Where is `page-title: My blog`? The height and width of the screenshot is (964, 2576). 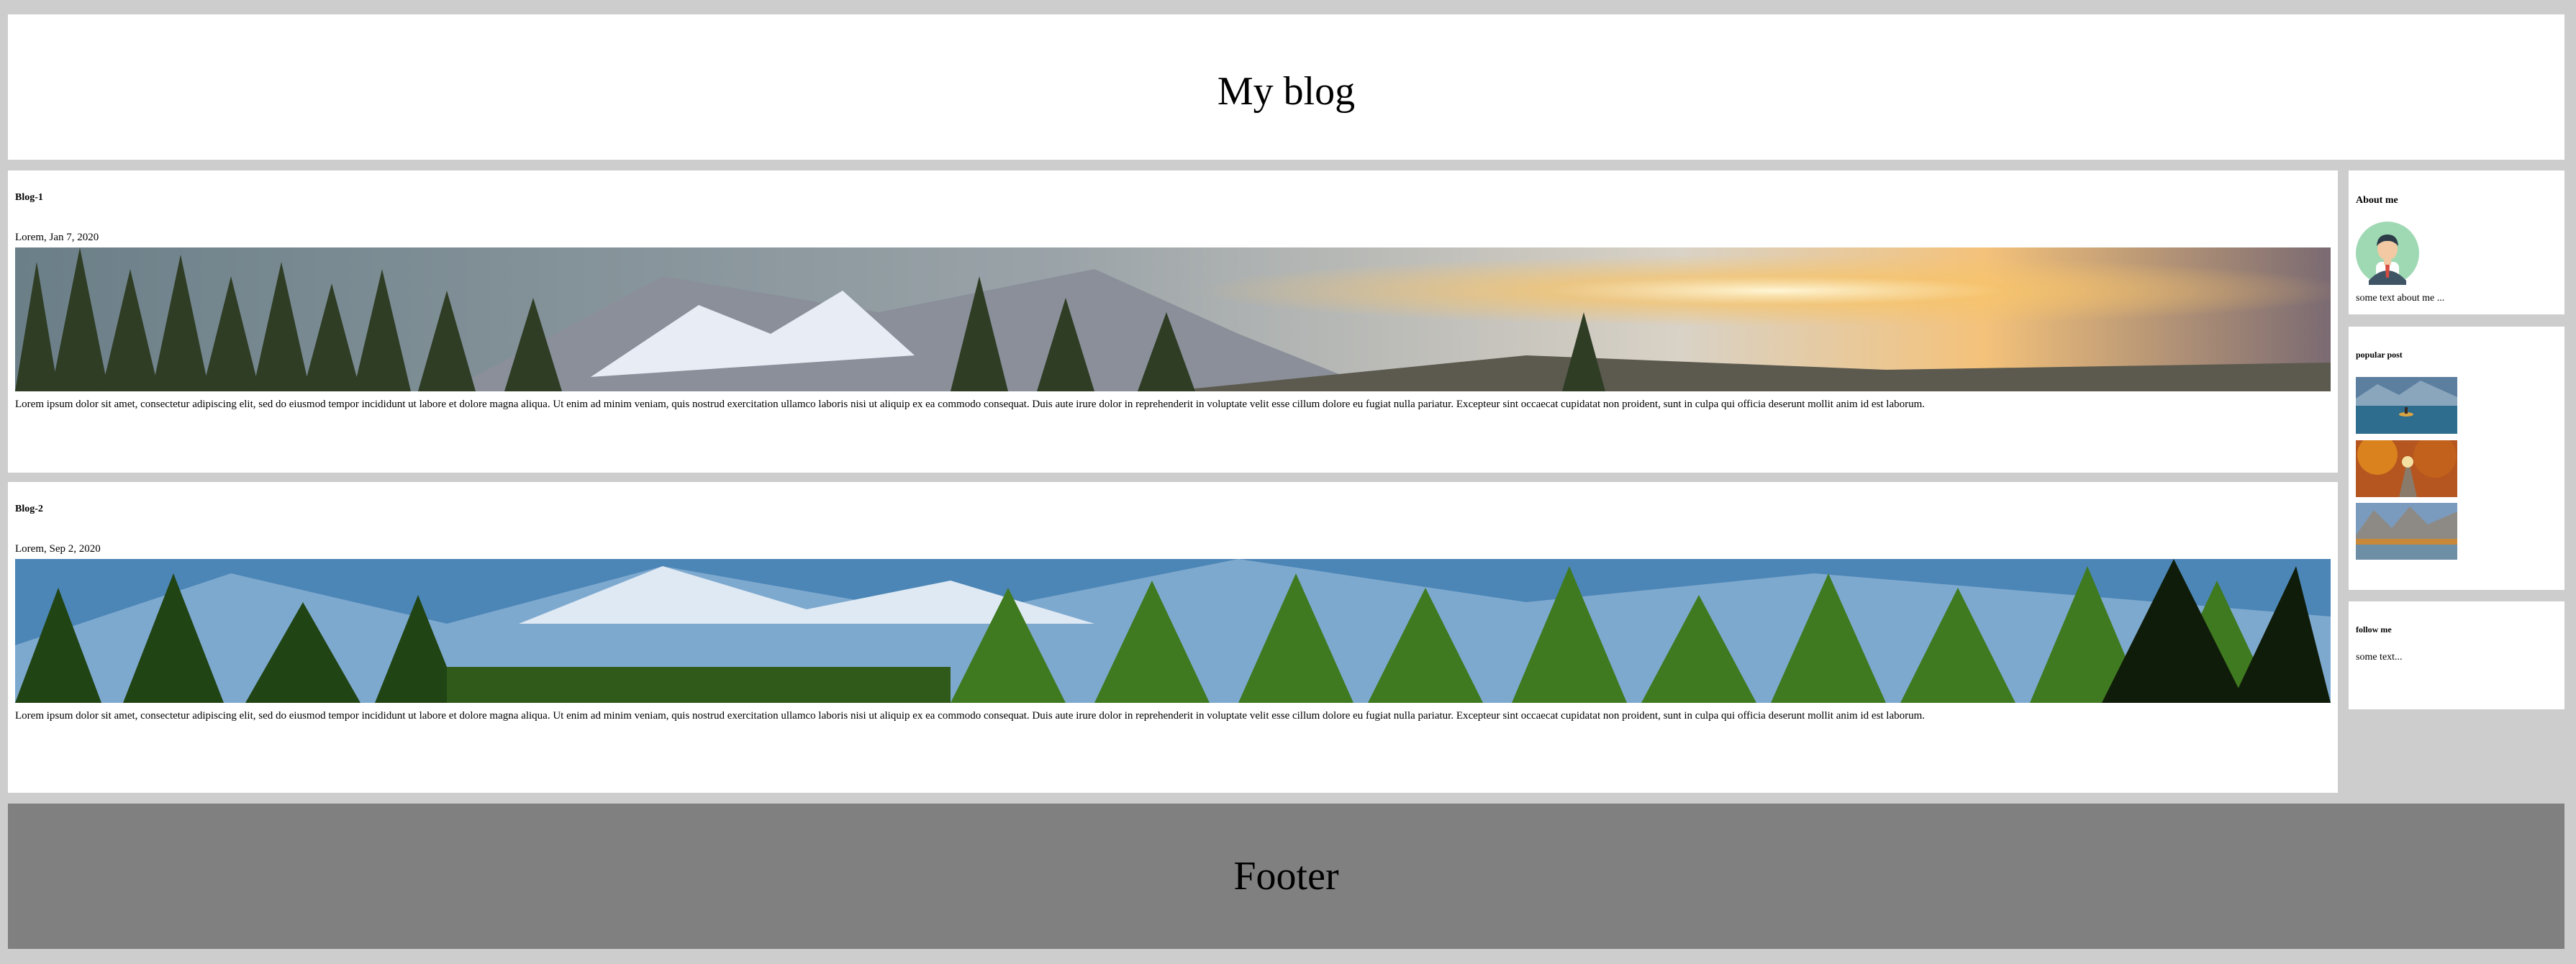 page-title: My blog is located at coordinates (1286, 91).